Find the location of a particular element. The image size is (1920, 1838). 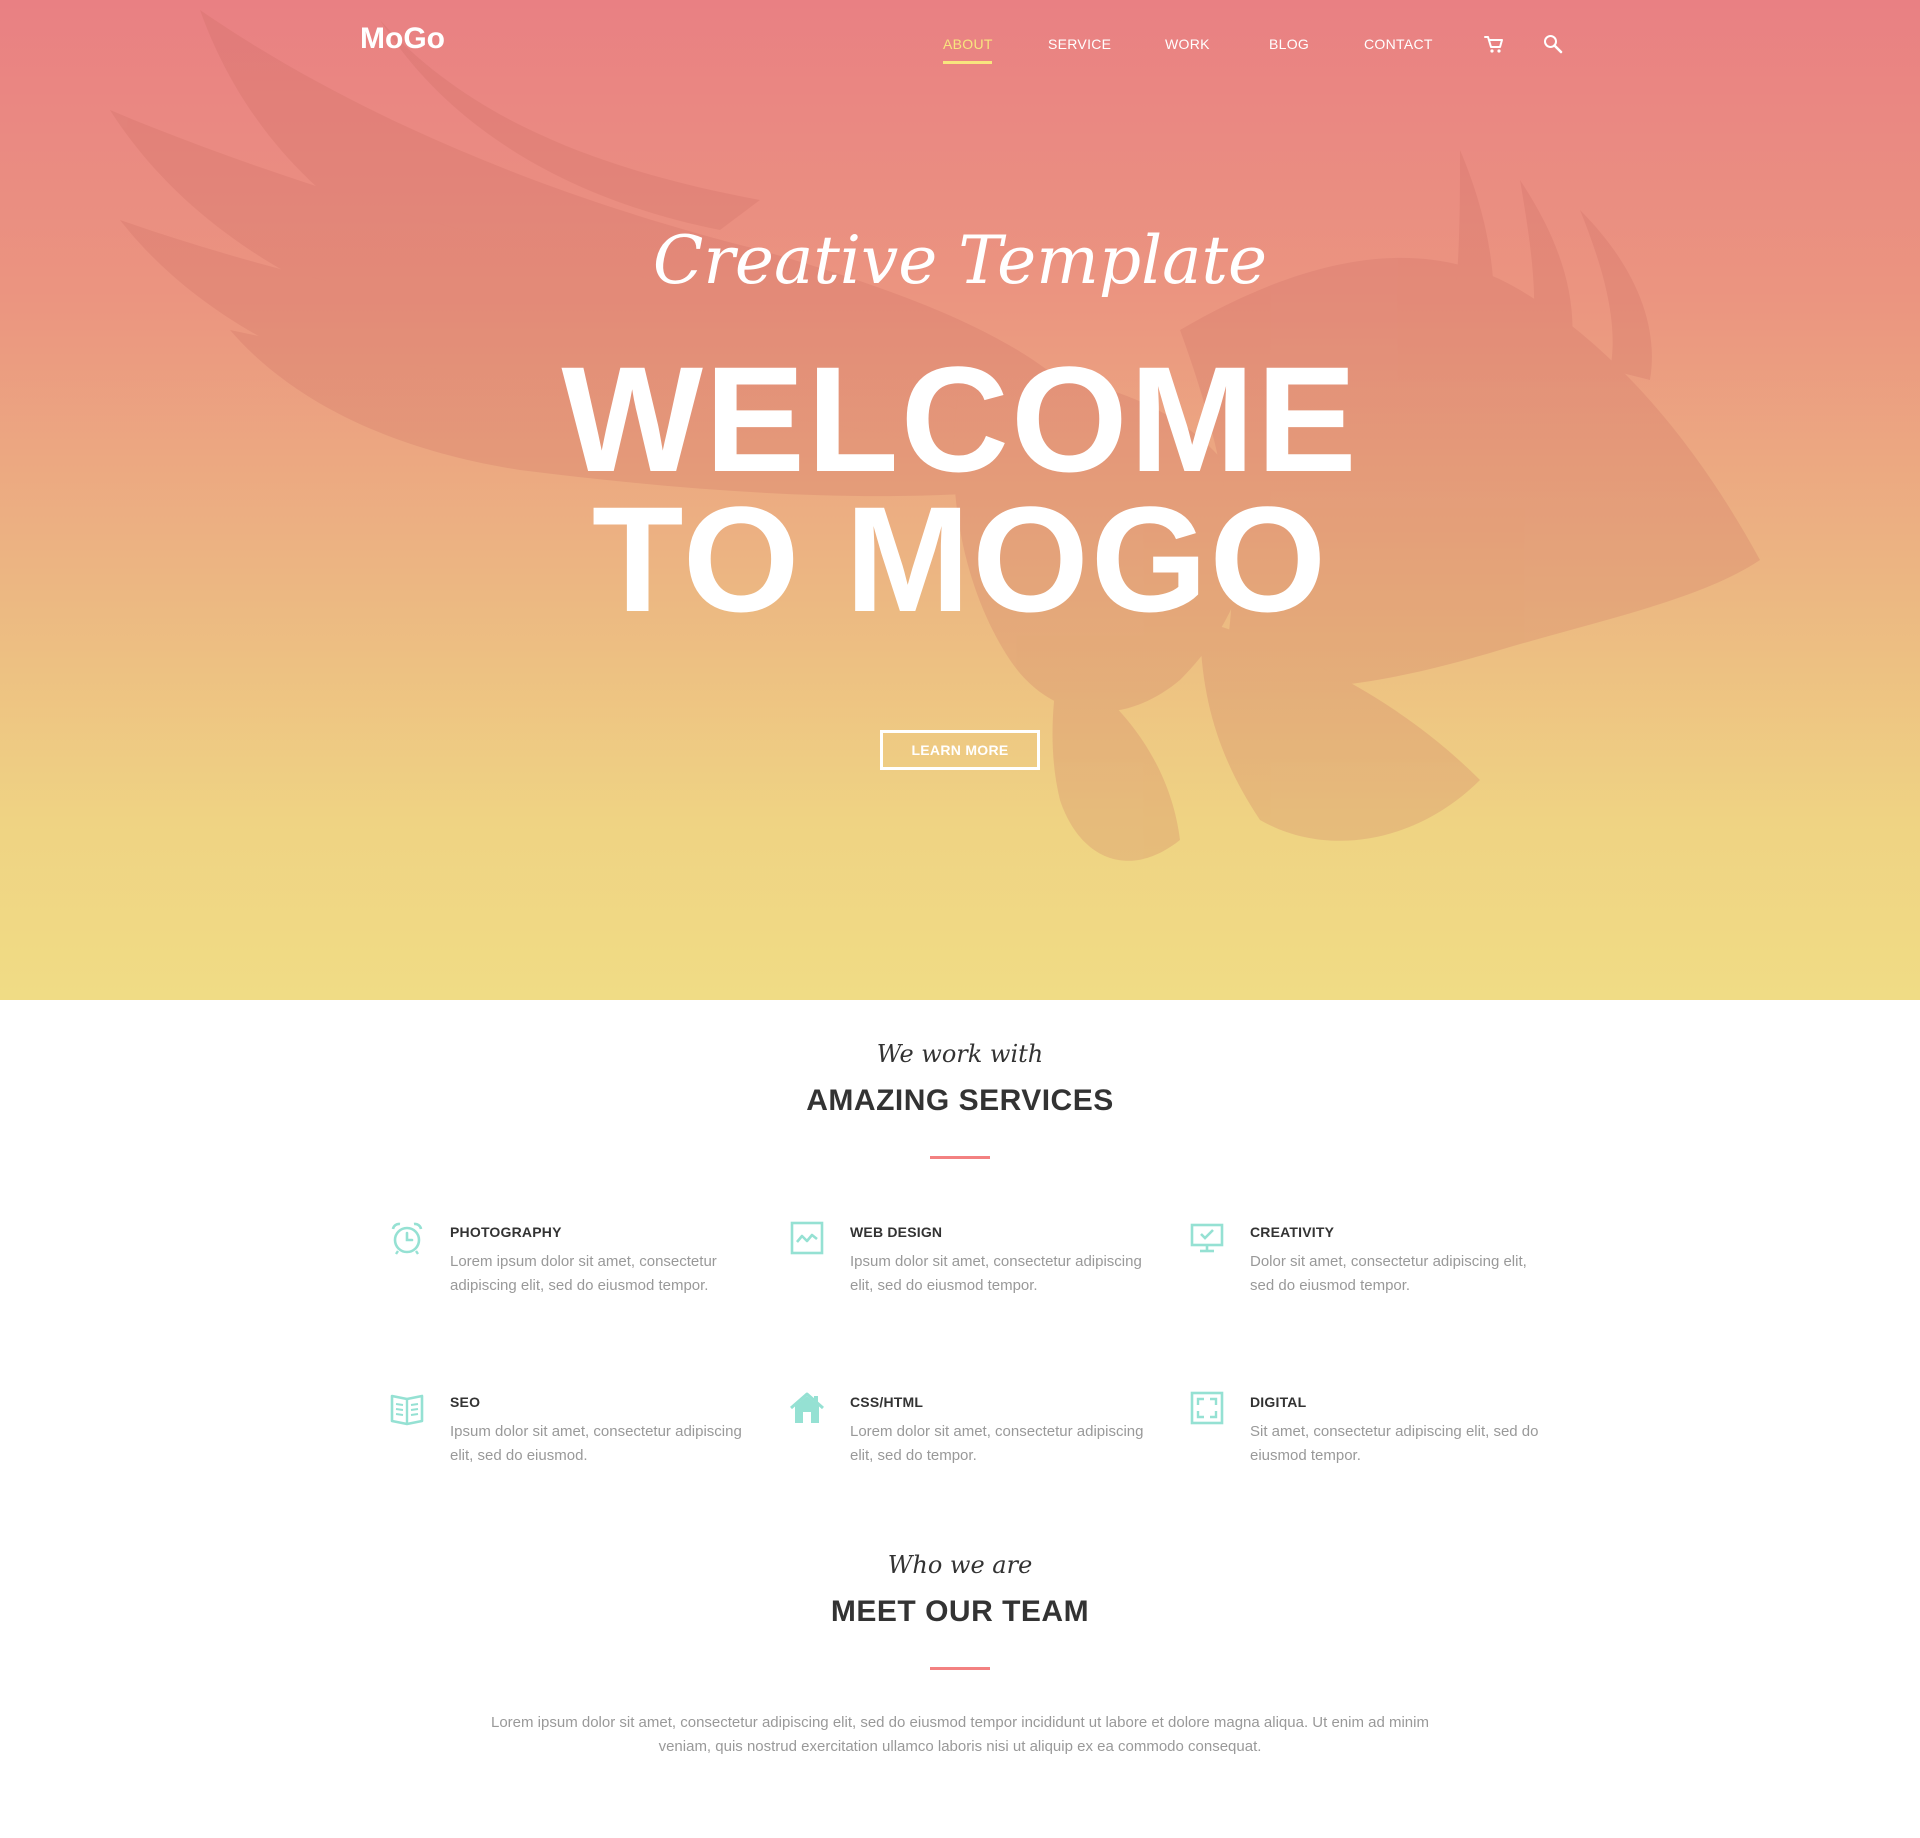

nav-item-work: WORK is located at coordinates (1187, 44).